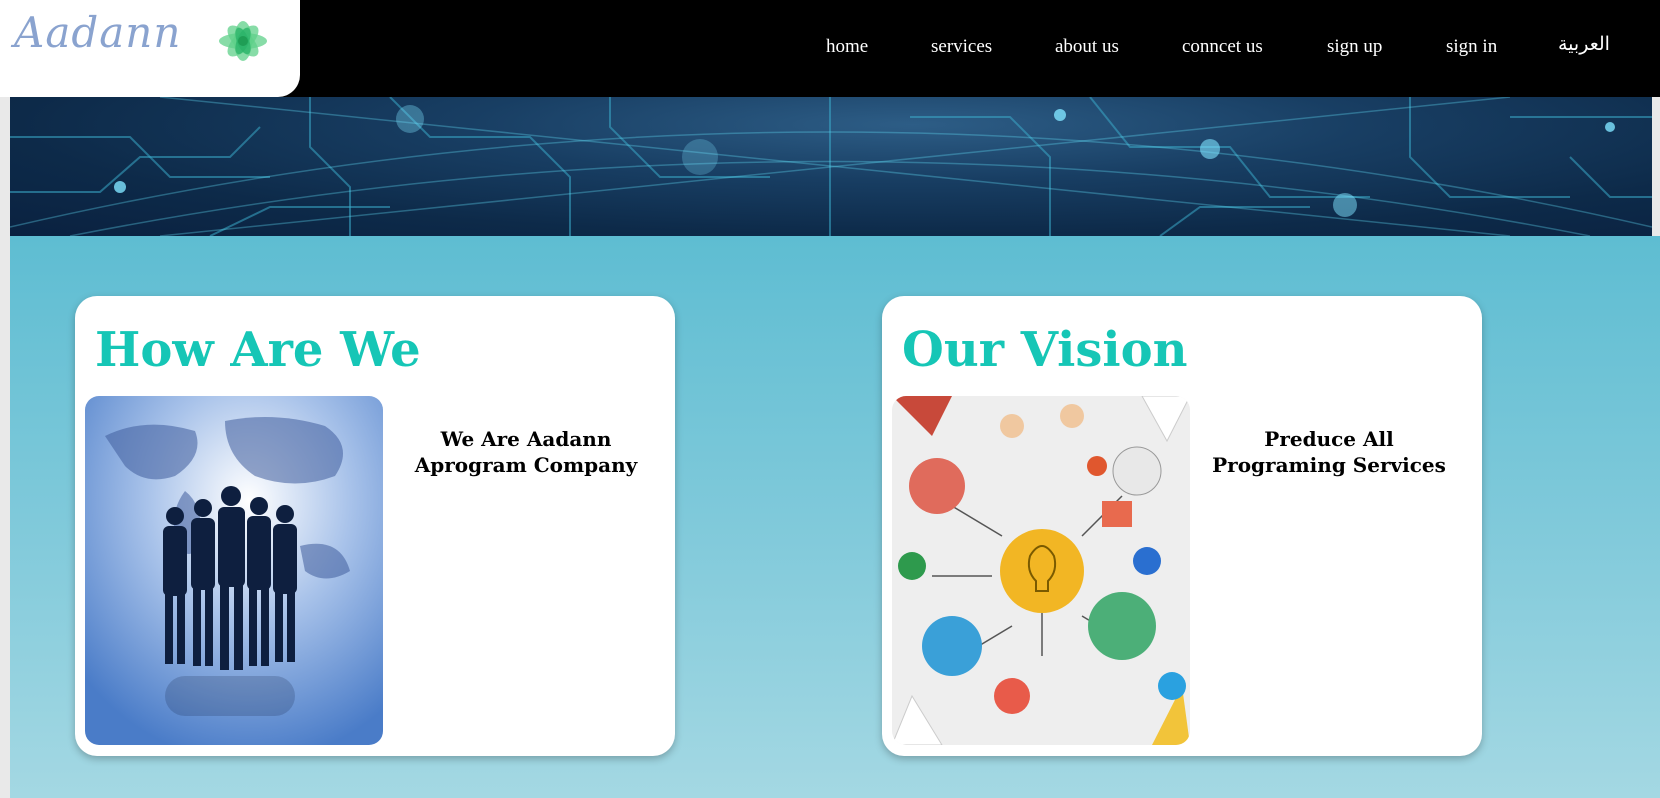 The image size is (1660, 798). I want to click on card-description: We Are Aadann Aprogram Company, so click(526, 452).